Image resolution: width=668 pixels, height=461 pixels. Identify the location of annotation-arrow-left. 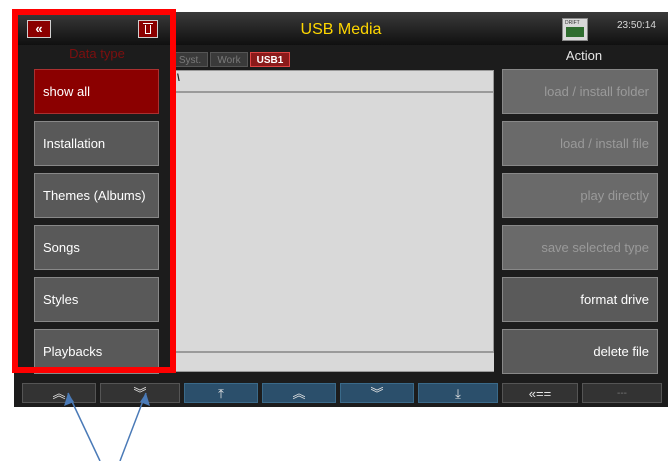
(84, 426).